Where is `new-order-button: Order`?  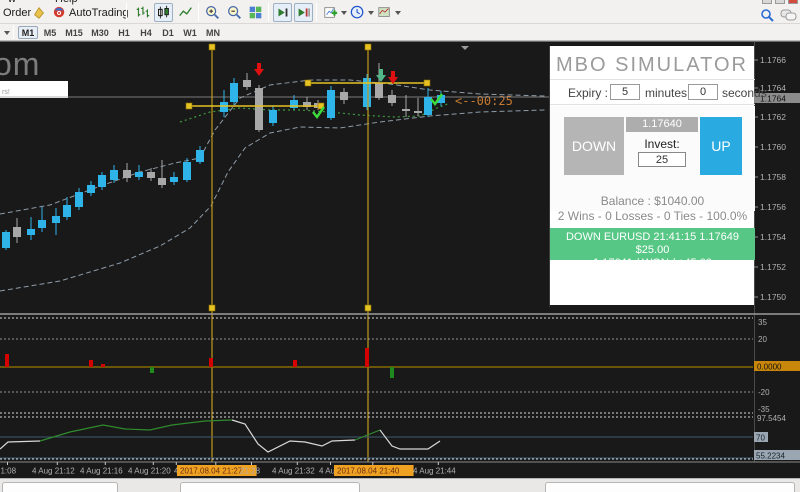
new-order-button: Order is located at coordinates (17, 13).